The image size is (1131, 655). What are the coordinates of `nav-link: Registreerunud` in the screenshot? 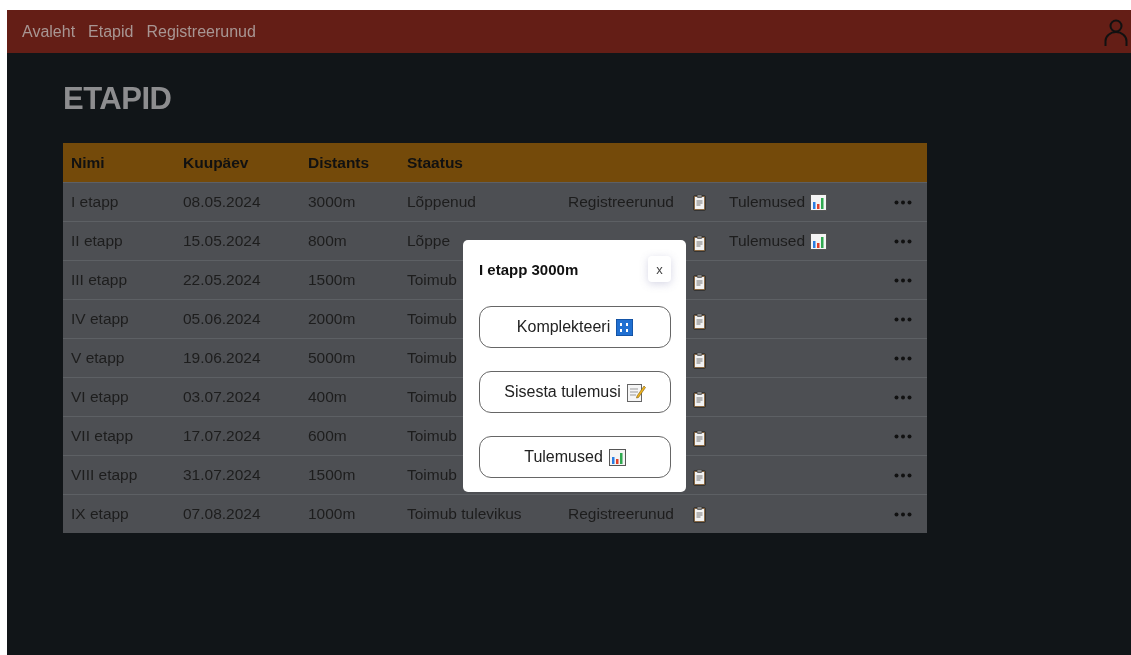 It's located at (201, 31).